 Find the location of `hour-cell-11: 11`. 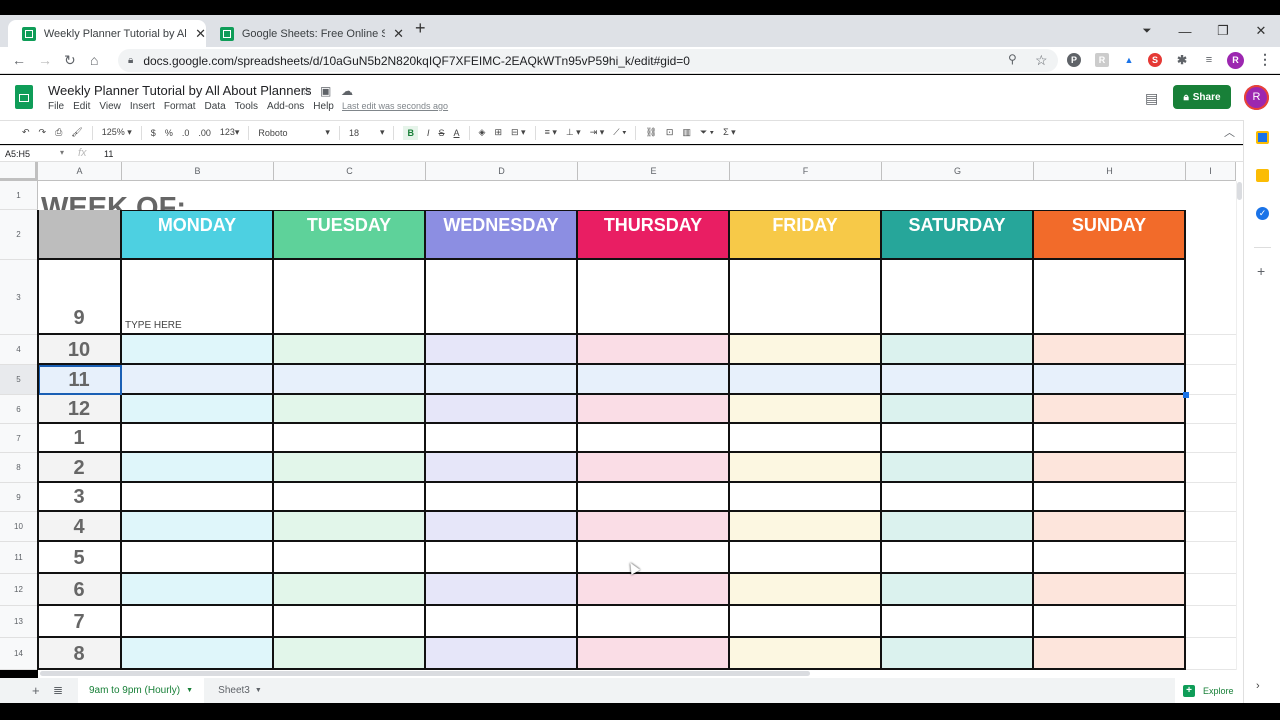

hour-cell-11: 11 is located at coordinates (80, 380).